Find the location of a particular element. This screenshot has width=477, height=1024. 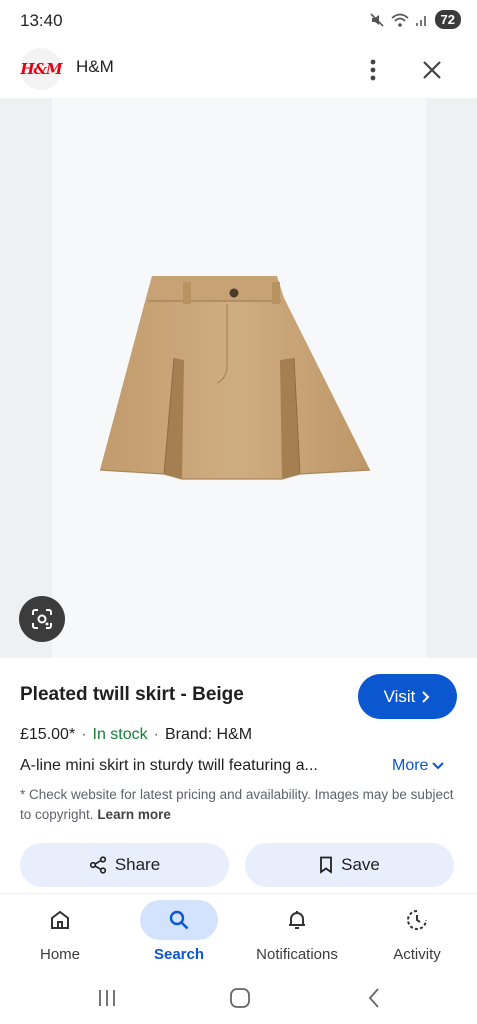

home-icon is located at coordinates (60, 919).